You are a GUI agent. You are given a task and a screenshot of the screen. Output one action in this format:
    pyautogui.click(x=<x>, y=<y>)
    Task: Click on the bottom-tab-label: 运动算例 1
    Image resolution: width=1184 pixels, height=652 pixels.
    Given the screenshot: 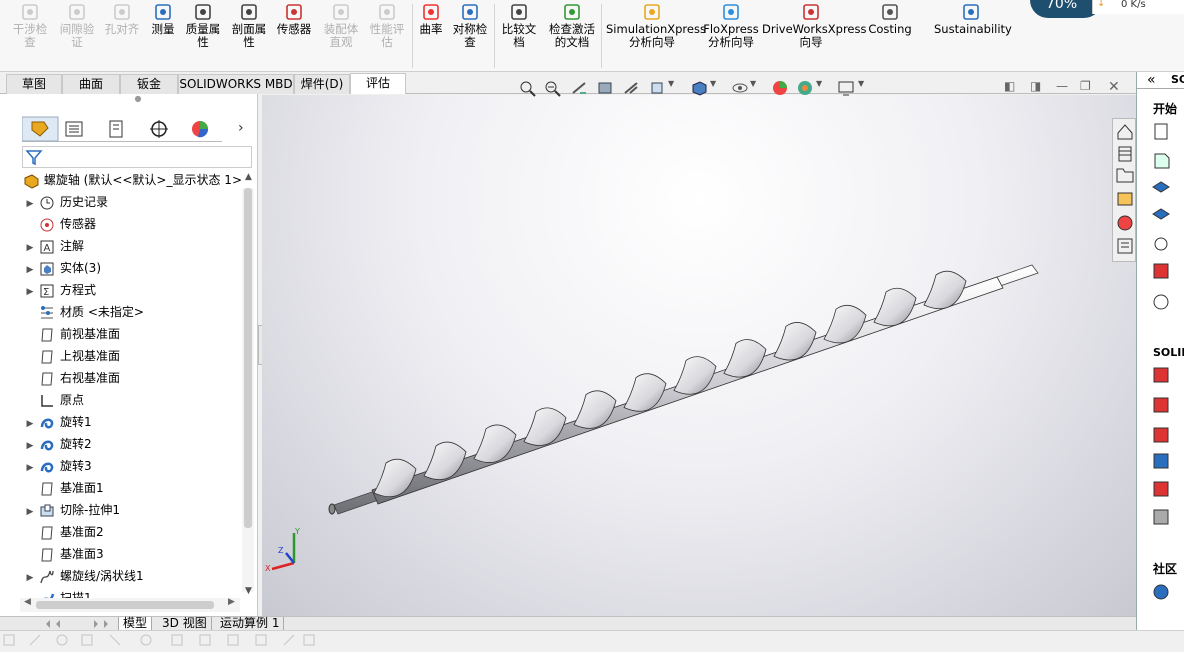 What is the action you would take?
    pyautogui.click(x=250, y=623)
    